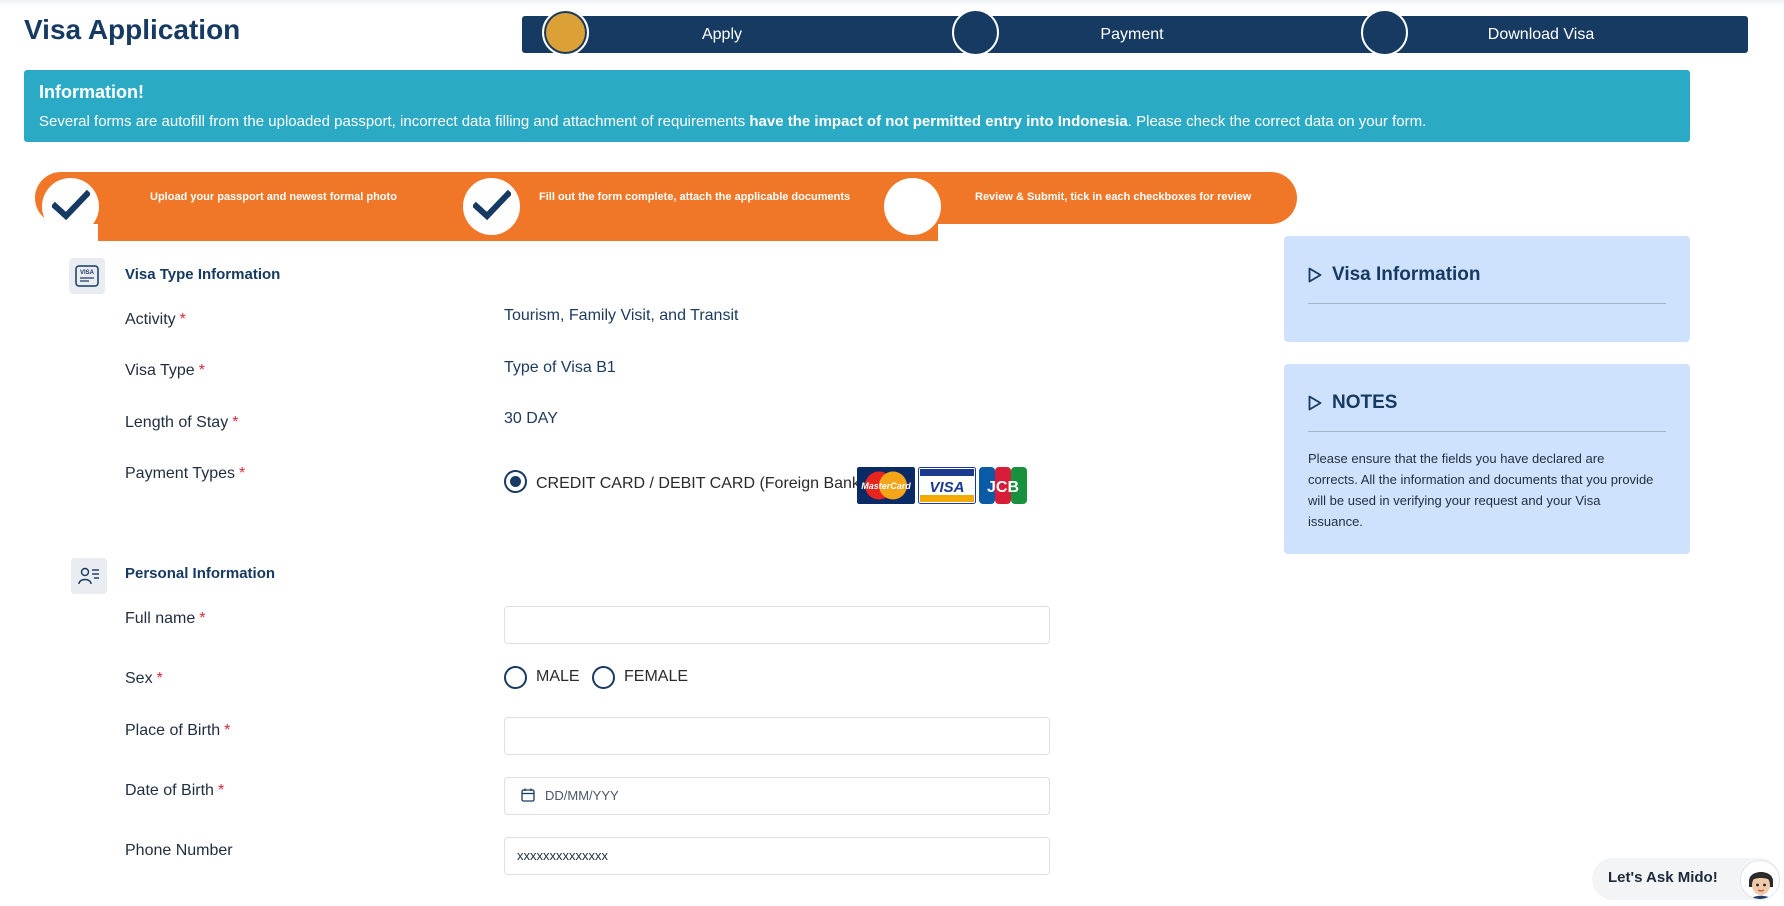 The width and height of the screenshot is (1784, 906). What do you see at coordinates (1132, 34) in the screenshot?
I see `step-payment: Payment` at bounding box center [1132, 34].